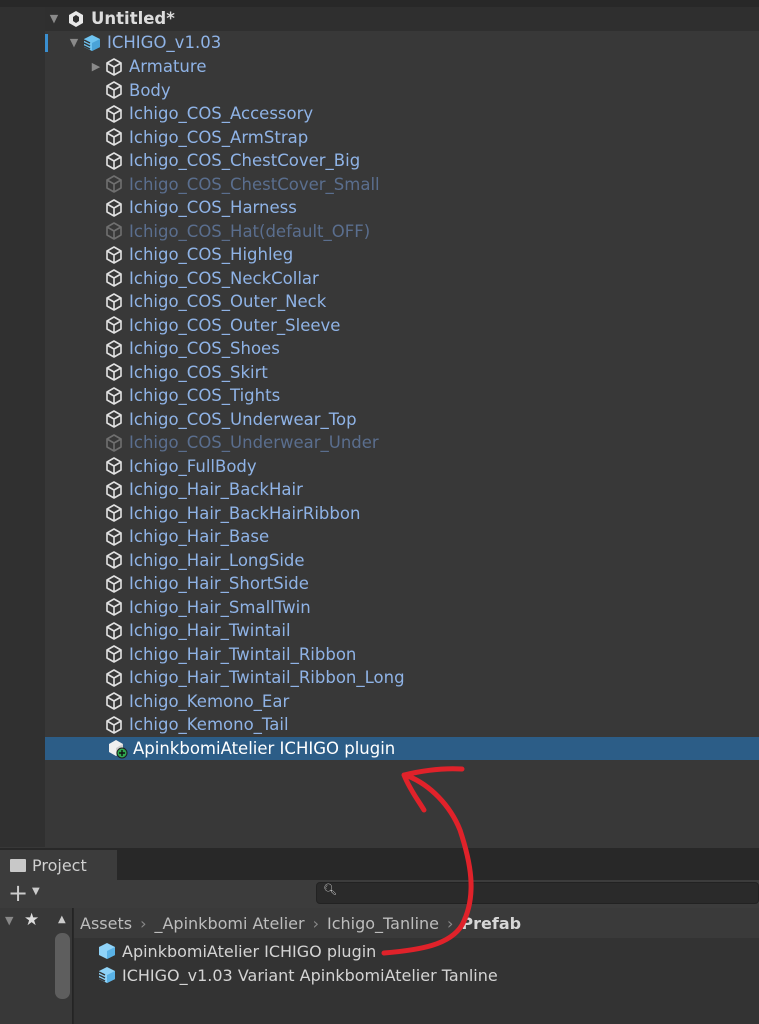 This screenshot has height=1024, width=759. I want to click on hierarchy-item: Ichigo_Hair_Base, so click(402, 536).